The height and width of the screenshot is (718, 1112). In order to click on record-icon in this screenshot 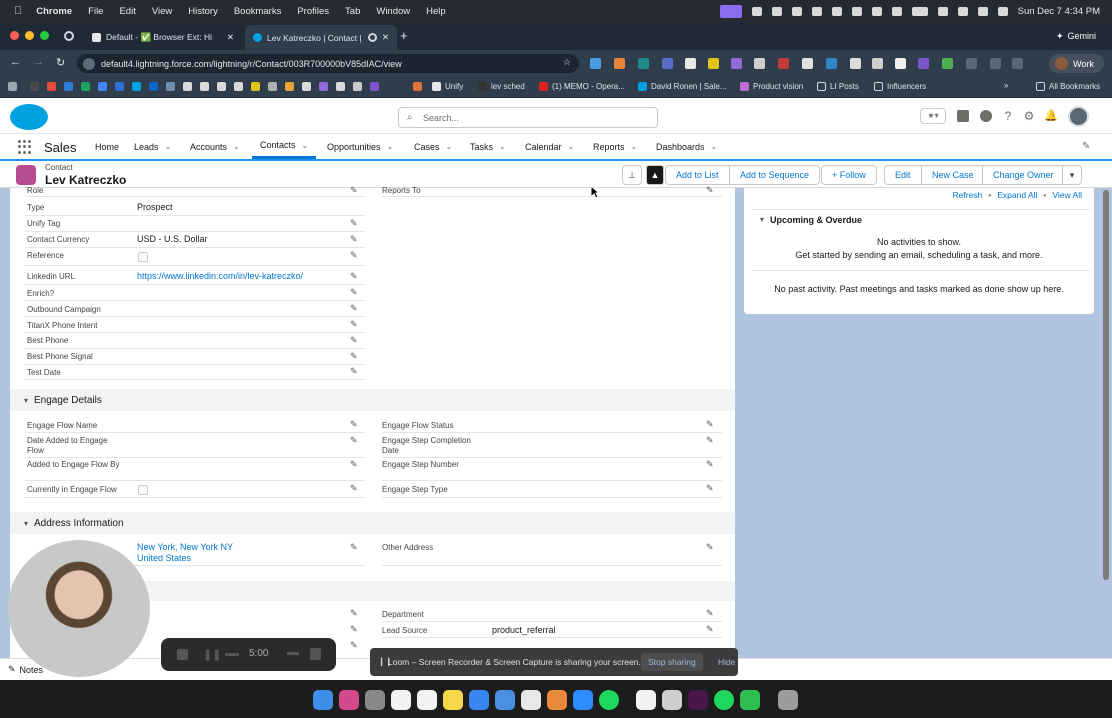, I will do `click(69, 36)`.